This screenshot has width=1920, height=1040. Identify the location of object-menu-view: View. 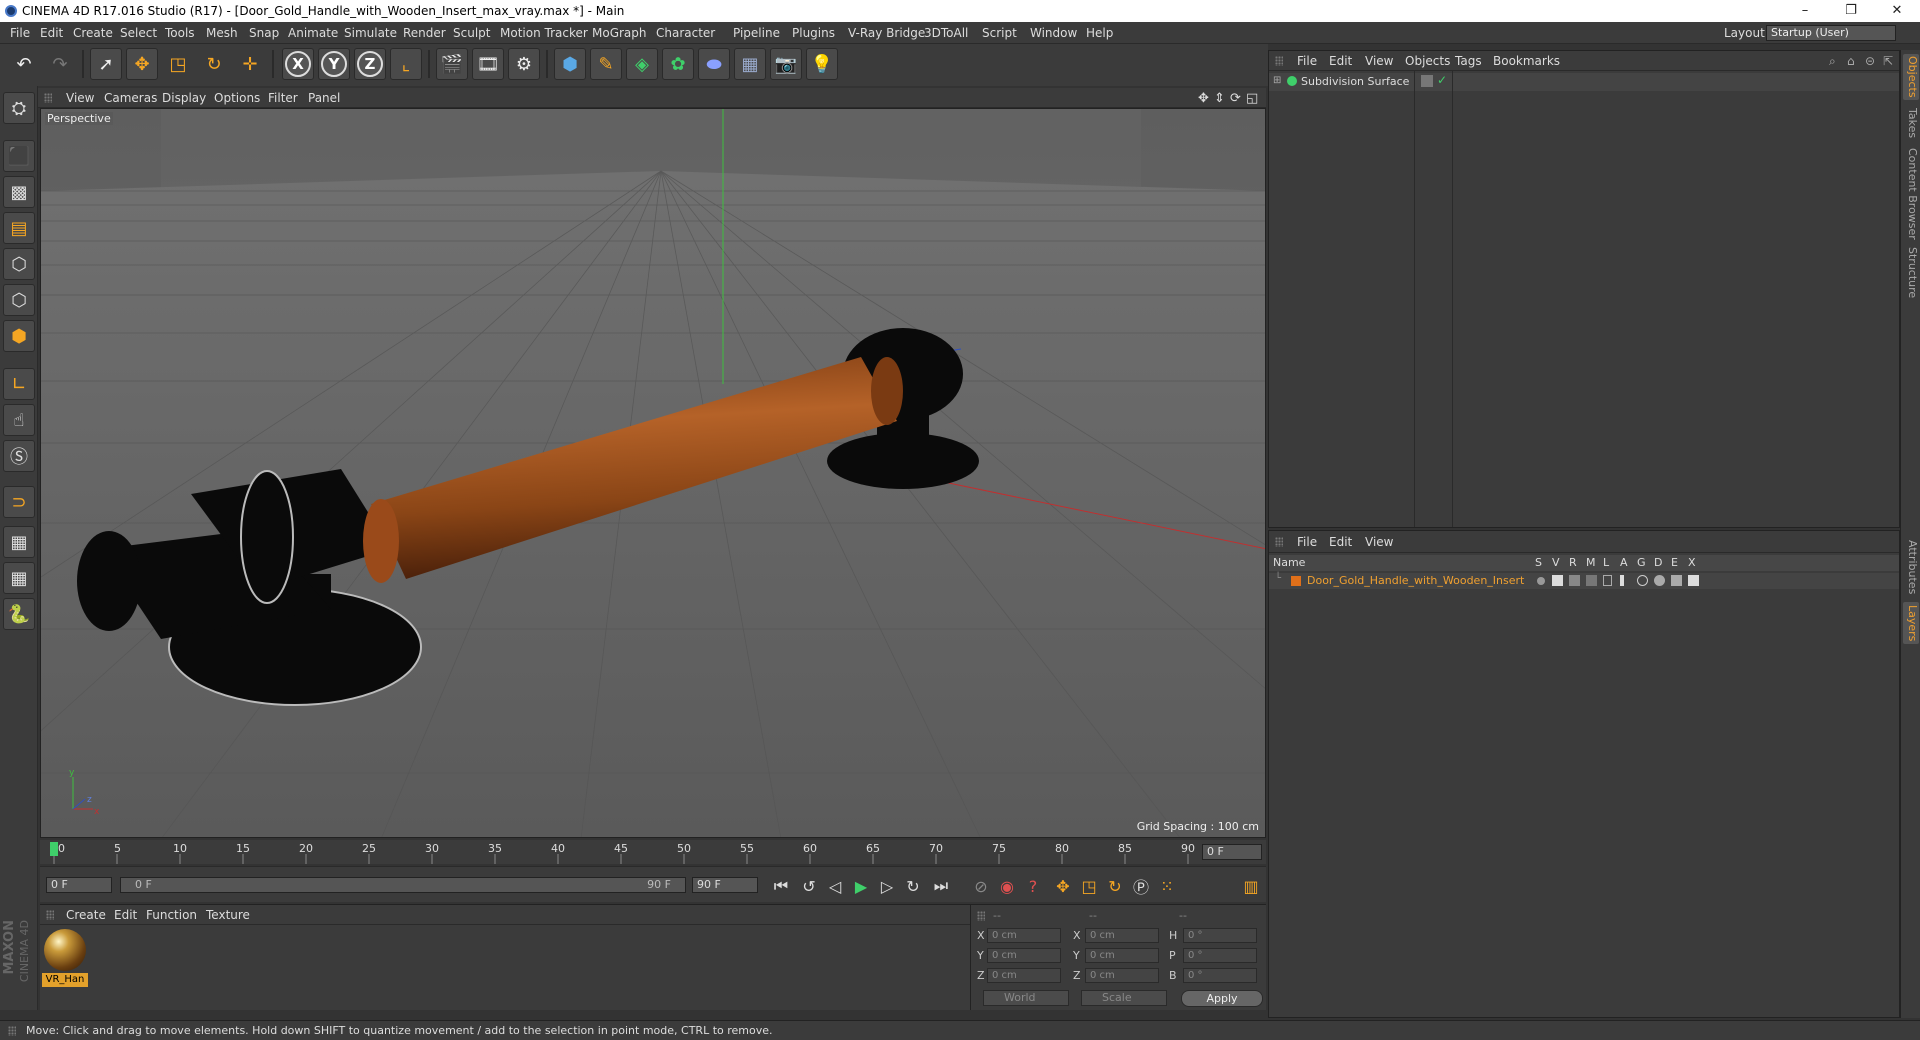
(1379, 61).